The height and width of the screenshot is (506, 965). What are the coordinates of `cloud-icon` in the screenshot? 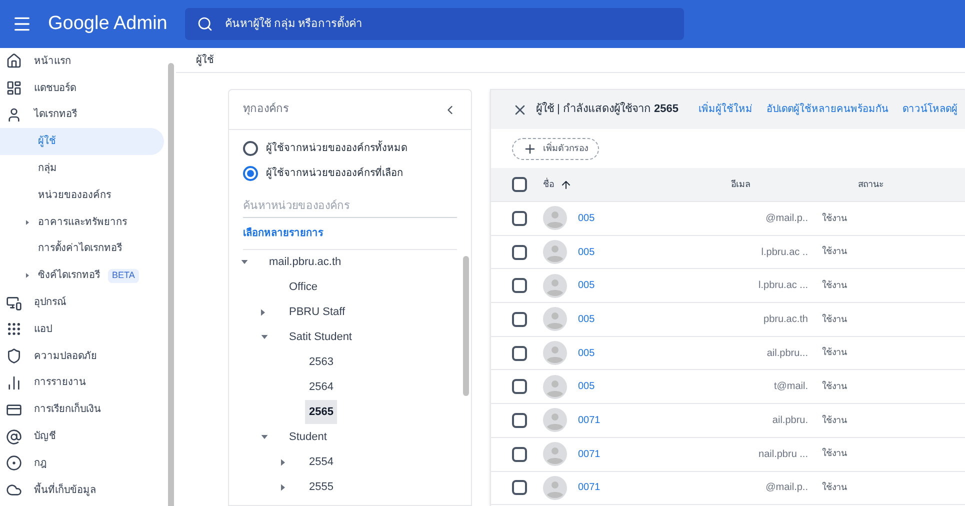 It's located at (14, 490).